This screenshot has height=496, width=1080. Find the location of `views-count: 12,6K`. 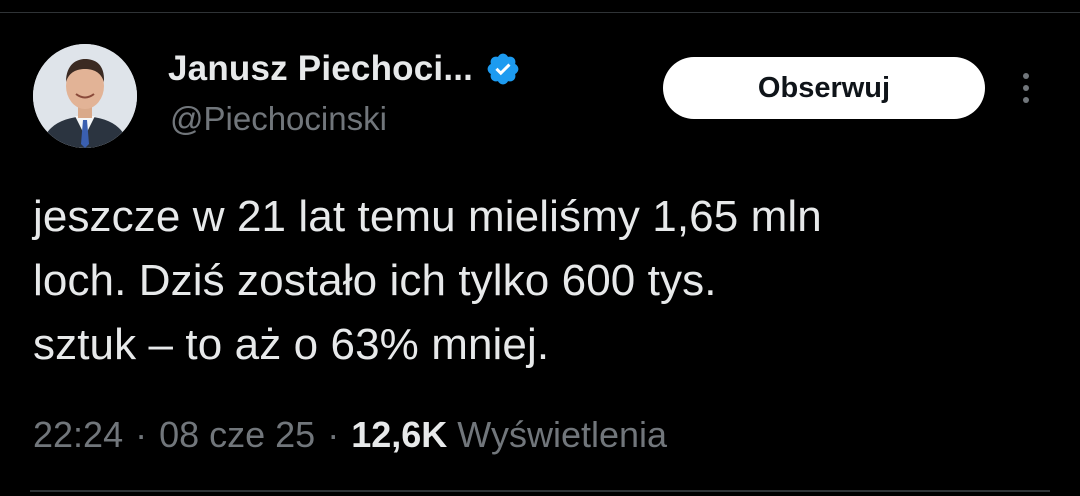

views-count: 12,6K is located at coordinates (399, 435).